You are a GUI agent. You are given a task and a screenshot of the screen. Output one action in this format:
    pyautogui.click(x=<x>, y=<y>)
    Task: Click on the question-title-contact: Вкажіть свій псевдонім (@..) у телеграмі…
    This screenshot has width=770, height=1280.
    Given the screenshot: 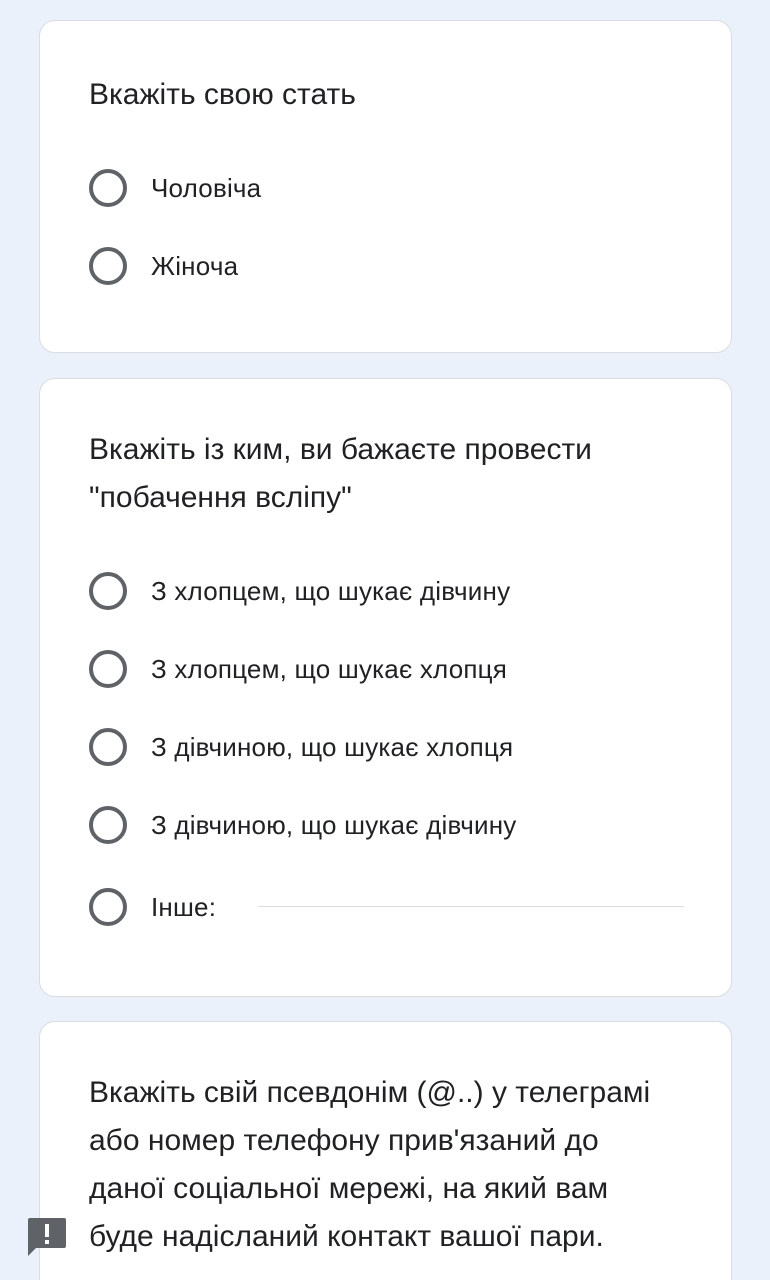 What is the action you would take?
    pyautogui.click(x=390, y=1165)
    